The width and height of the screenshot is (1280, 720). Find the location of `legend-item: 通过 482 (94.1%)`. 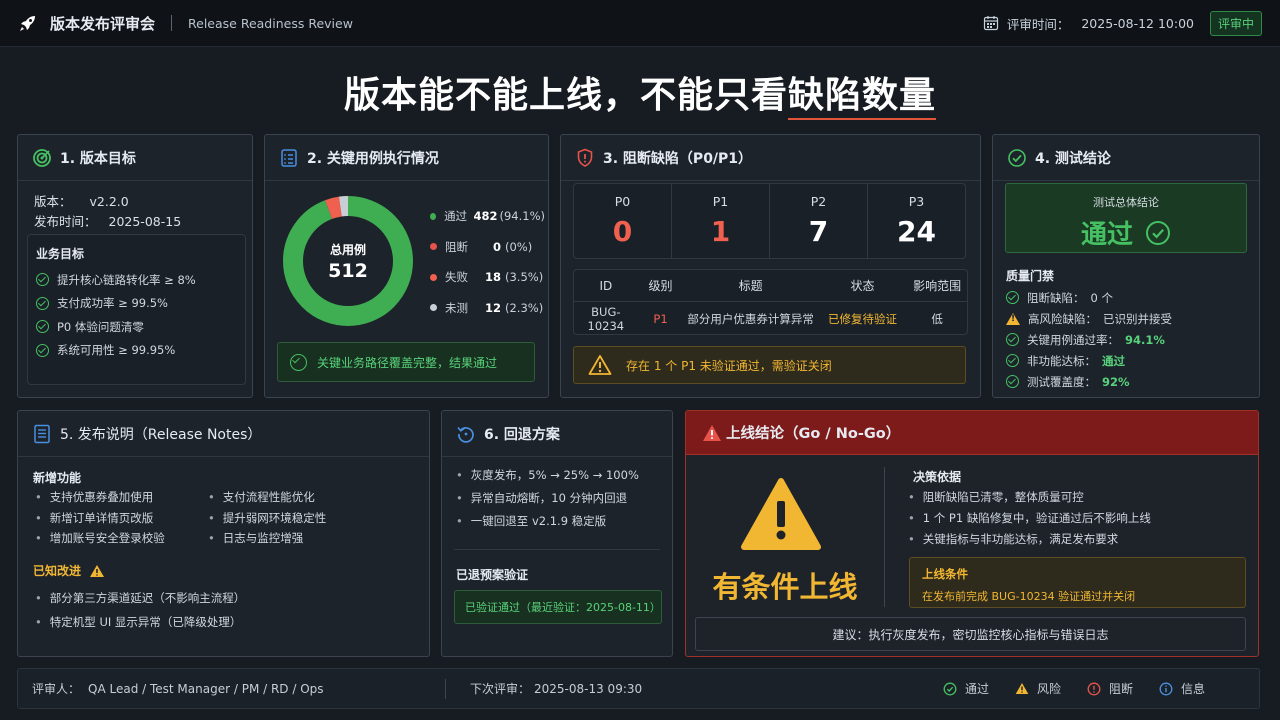

legend-item: 通过 482 (94.1%) is located at coordinates (487, 216).